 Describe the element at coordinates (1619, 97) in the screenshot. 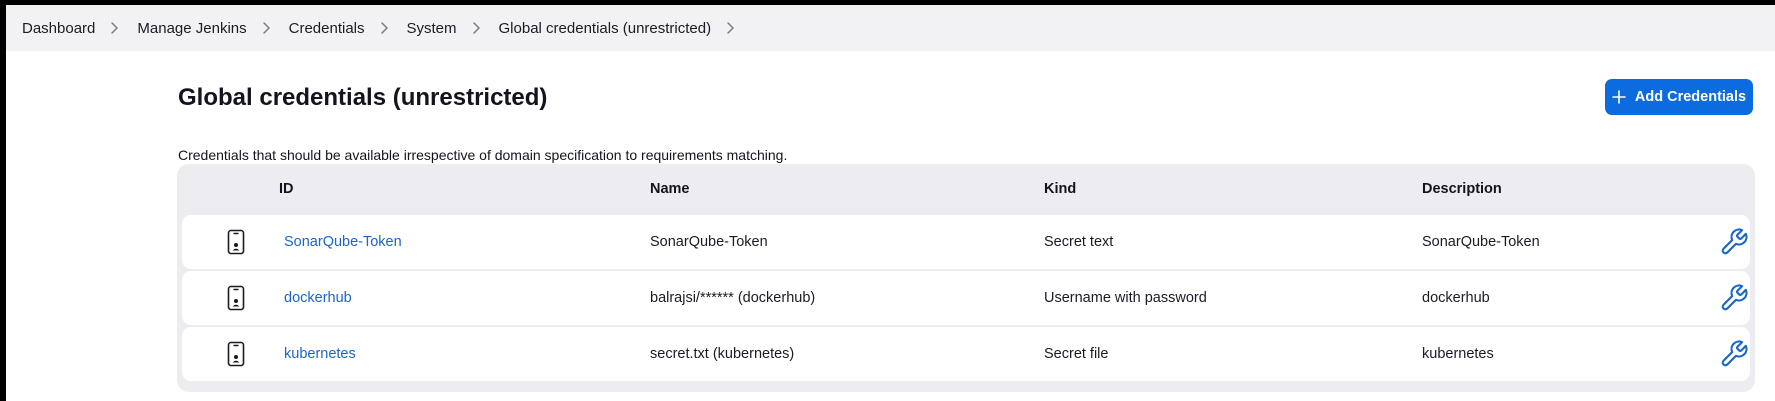

I see `plus-icon` at that location.